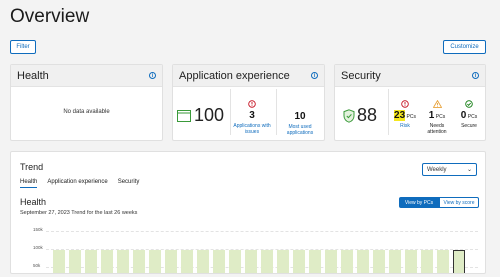 The height and width of the screenshot is (277, 500). I want to click on most-used-metric: 10 Most used applications, so click(300, 123).